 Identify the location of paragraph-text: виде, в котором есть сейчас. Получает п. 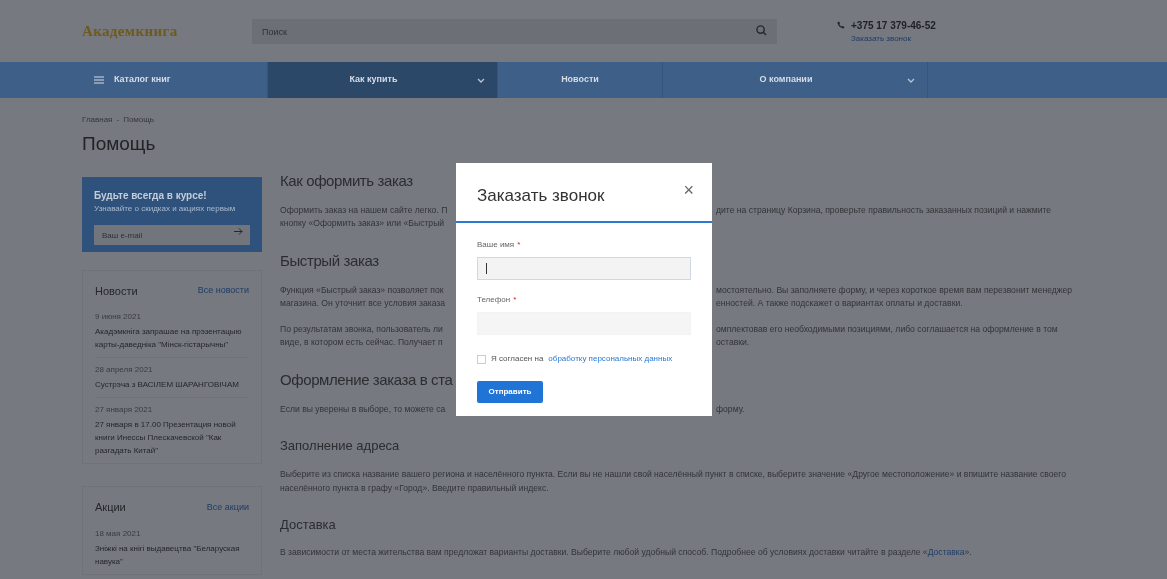
(361, 342).